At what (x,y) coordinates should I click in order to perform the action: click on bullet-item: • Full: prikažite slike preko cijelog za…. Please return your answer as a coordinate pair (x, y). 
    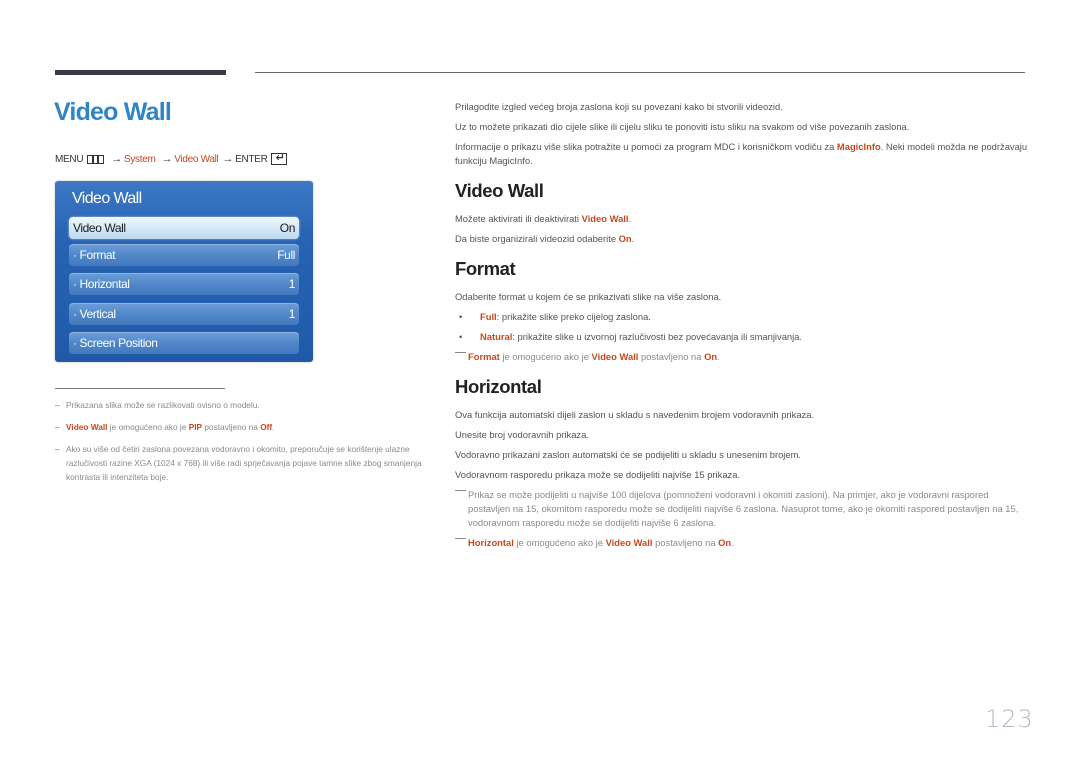
    Looking at the image, I should click on (742, 317).